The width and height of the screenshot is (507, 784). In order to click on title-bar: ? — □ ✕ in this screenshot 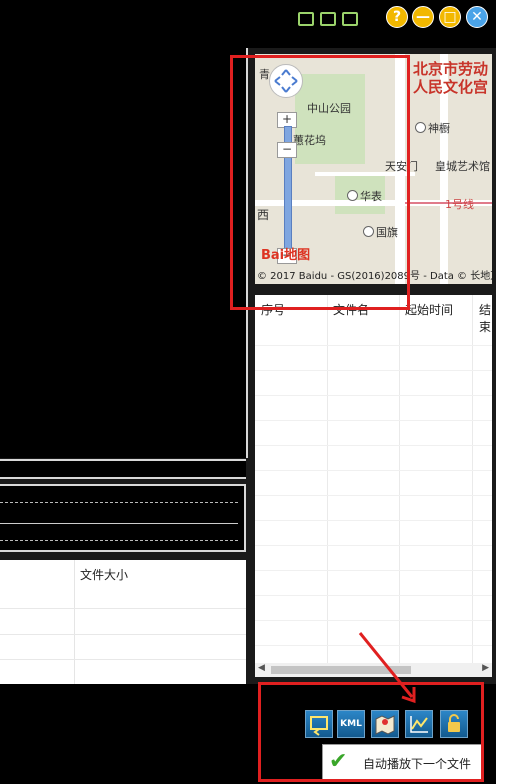, I will do `click(248, 24)`.